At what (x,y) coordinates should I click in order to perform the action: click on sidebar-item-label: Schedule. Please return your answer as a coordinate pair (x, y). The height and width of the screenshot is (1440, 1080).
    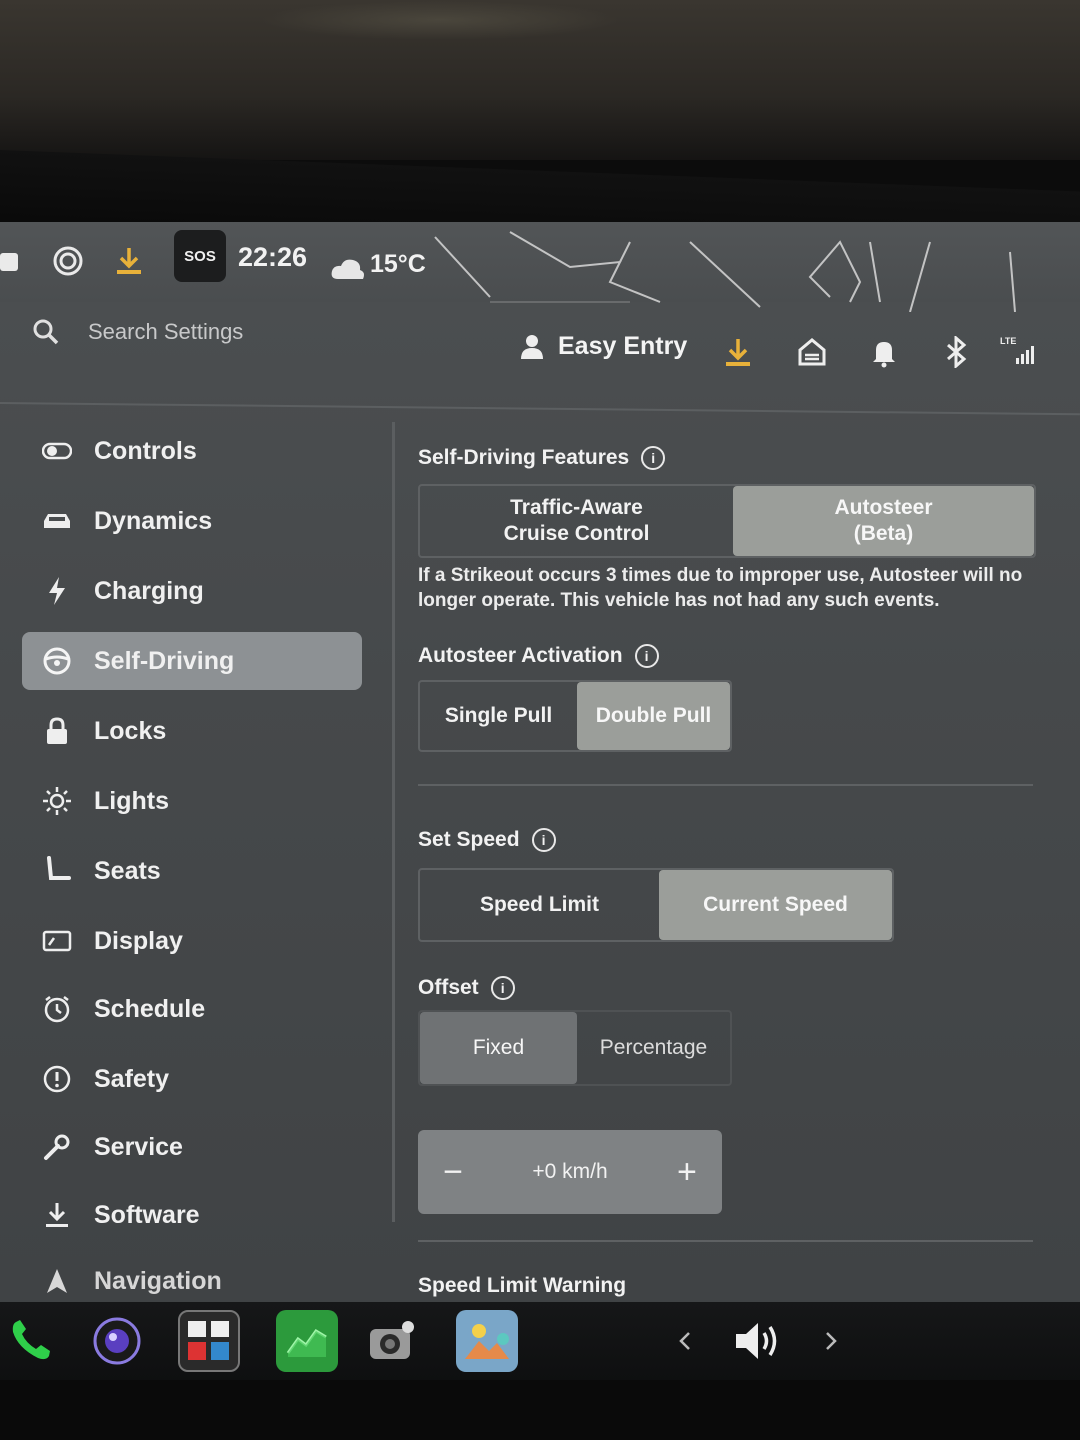
    Looking at the image, I should click on (150, 1008).